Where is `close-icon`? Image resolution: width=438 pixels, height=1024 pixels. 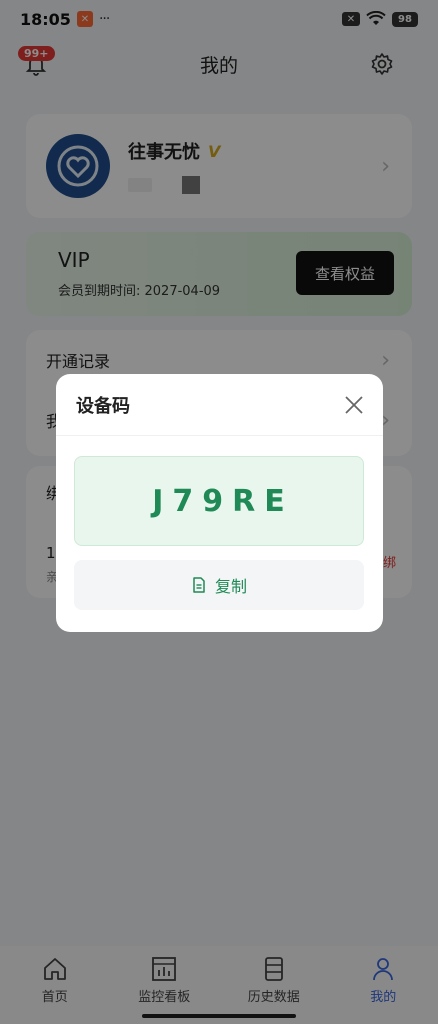 close-icon is located at coordinates (354, 405).